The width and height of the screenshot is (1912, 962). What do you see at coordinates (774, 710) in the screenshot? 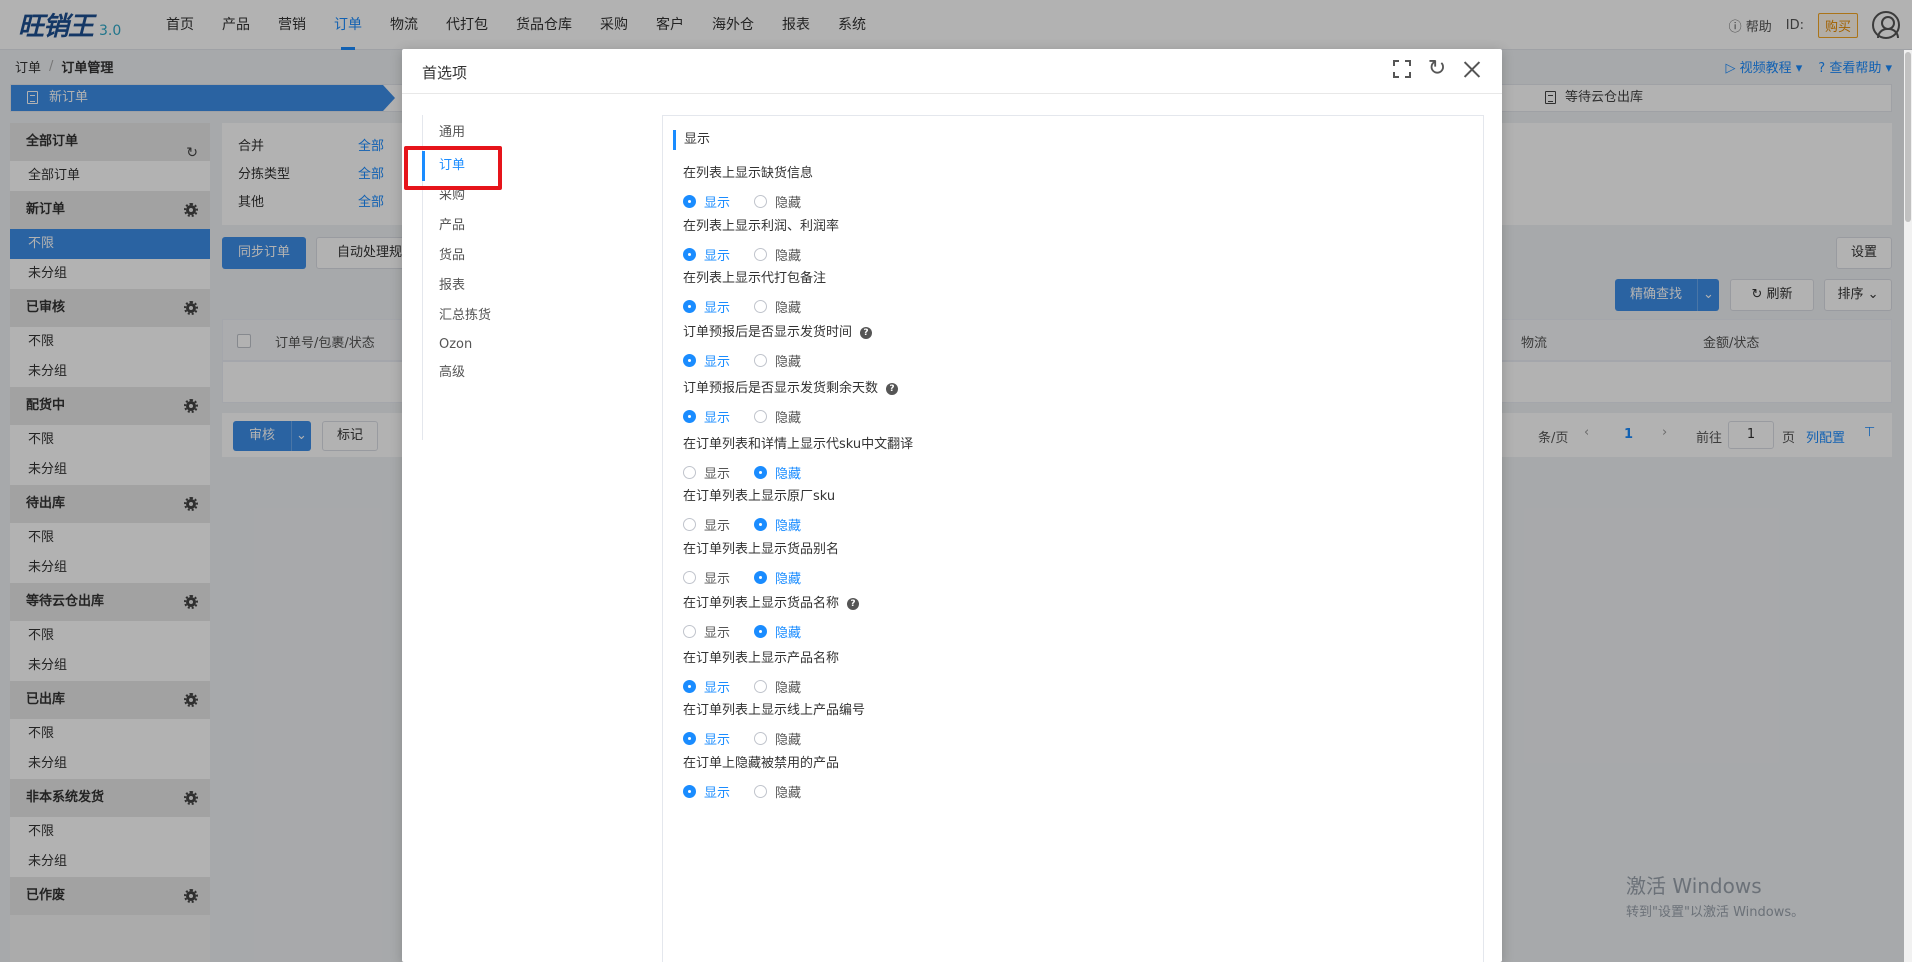
I see `option-label: 在订单列表上显示线上产品编号` at bounding box center [774, 710].